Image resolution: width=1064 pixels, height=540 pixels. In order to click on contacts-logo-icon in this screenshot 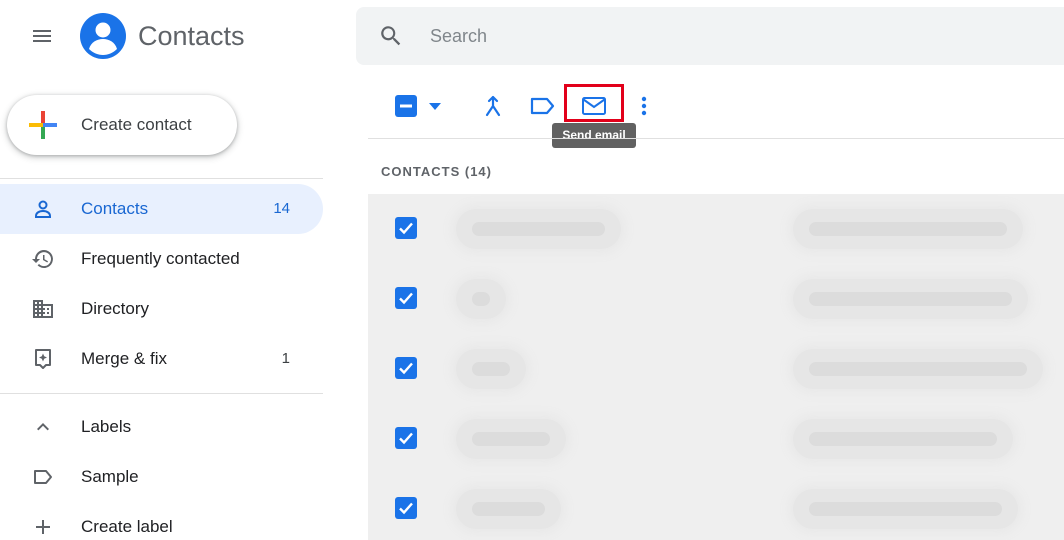, I will do `click(103, 36)`.